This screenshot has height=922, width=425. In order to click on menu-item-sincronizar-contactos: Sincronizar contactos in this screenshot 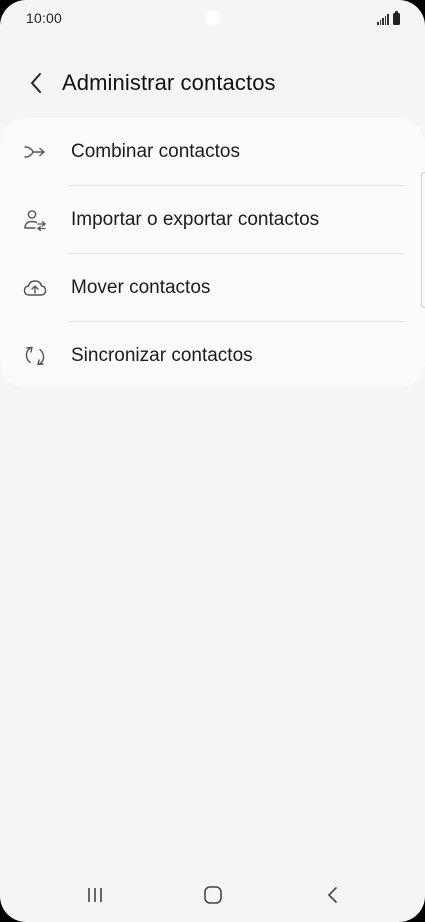, I will do `click(212, 356)`.